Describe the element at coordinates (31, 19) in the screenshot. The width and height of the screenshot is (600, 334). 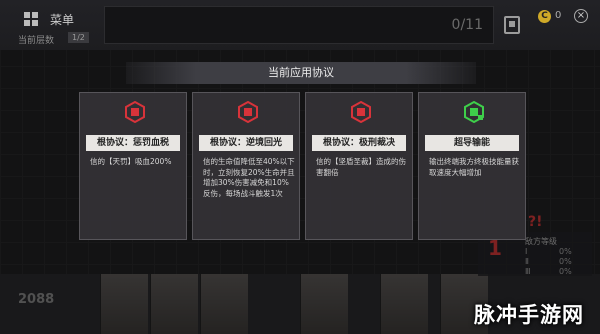
I see `menu-grid-icon` at that location.